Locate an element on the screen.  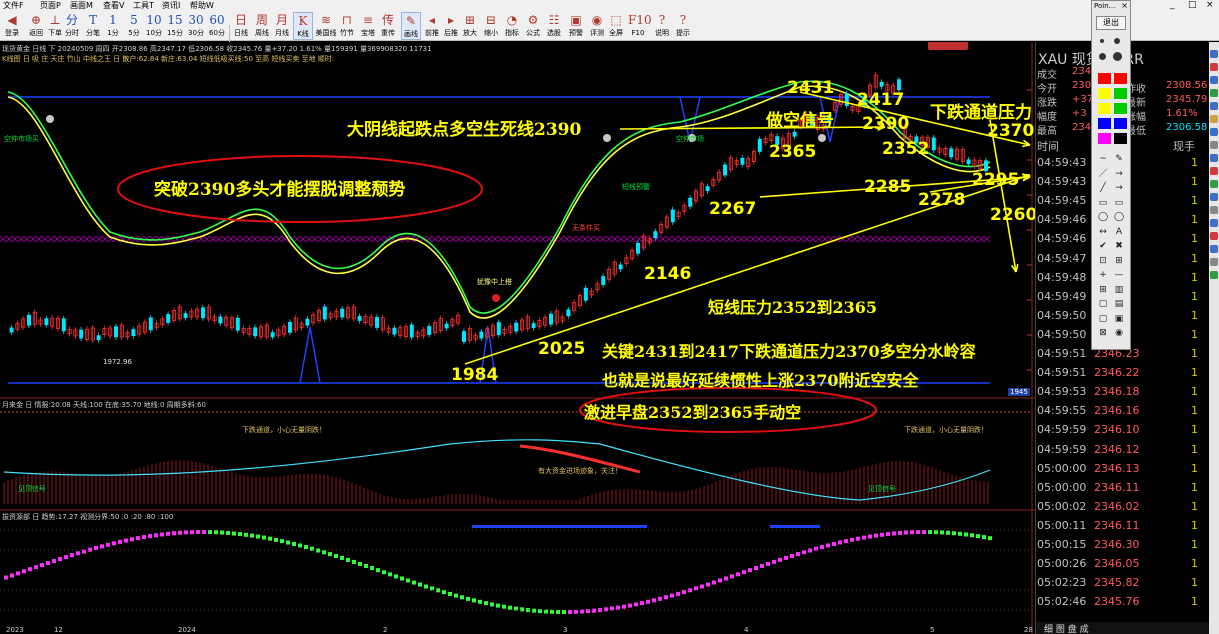
side-tool-13-icon is located at coordinates (1214, 223).